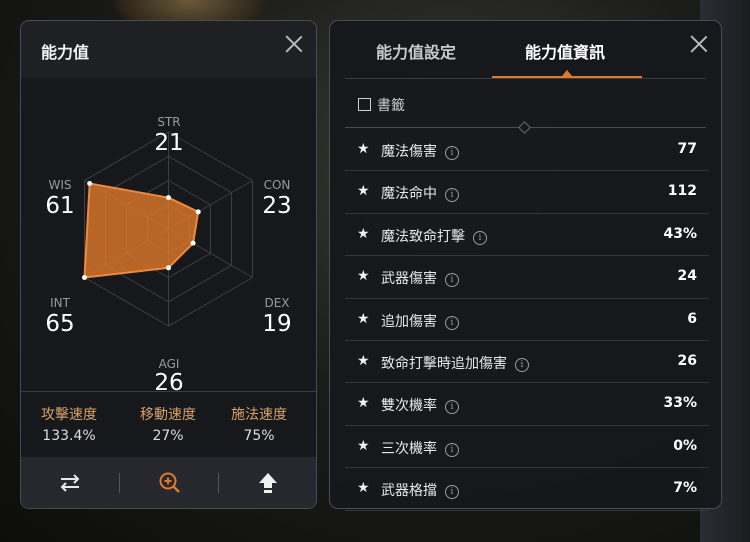 This screenshot has width=750, height=542. Describe the element at coordinates (169, 143) in the screenshot. I see `stat-value-str: 21` at that location.